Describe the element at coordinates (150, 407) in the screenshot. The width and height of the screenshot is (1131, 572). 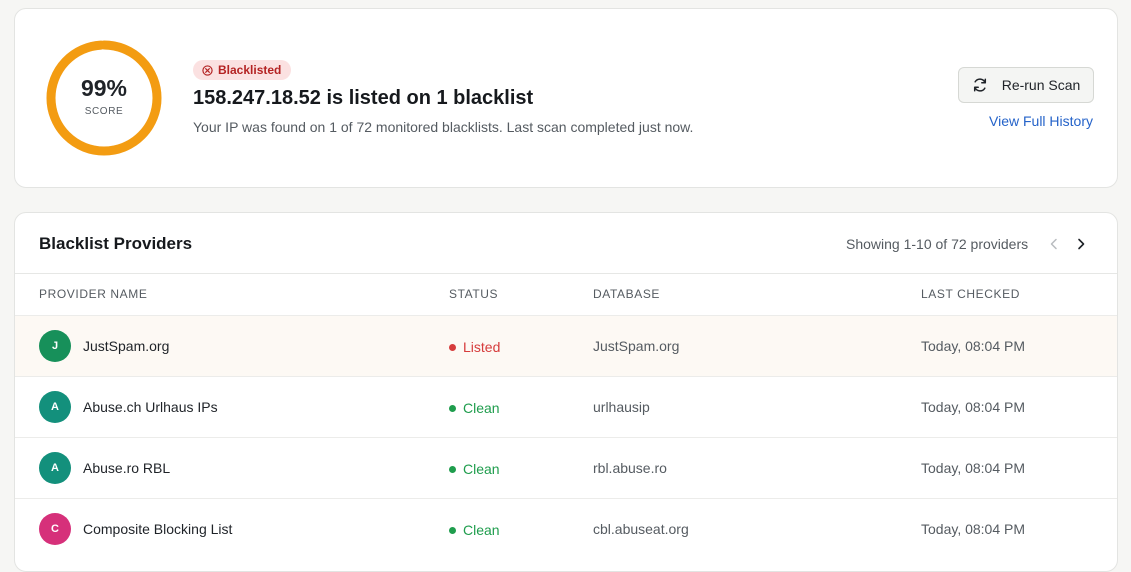
I see `provider-name: Abuse.ch Urlhaus IPs` at that location.